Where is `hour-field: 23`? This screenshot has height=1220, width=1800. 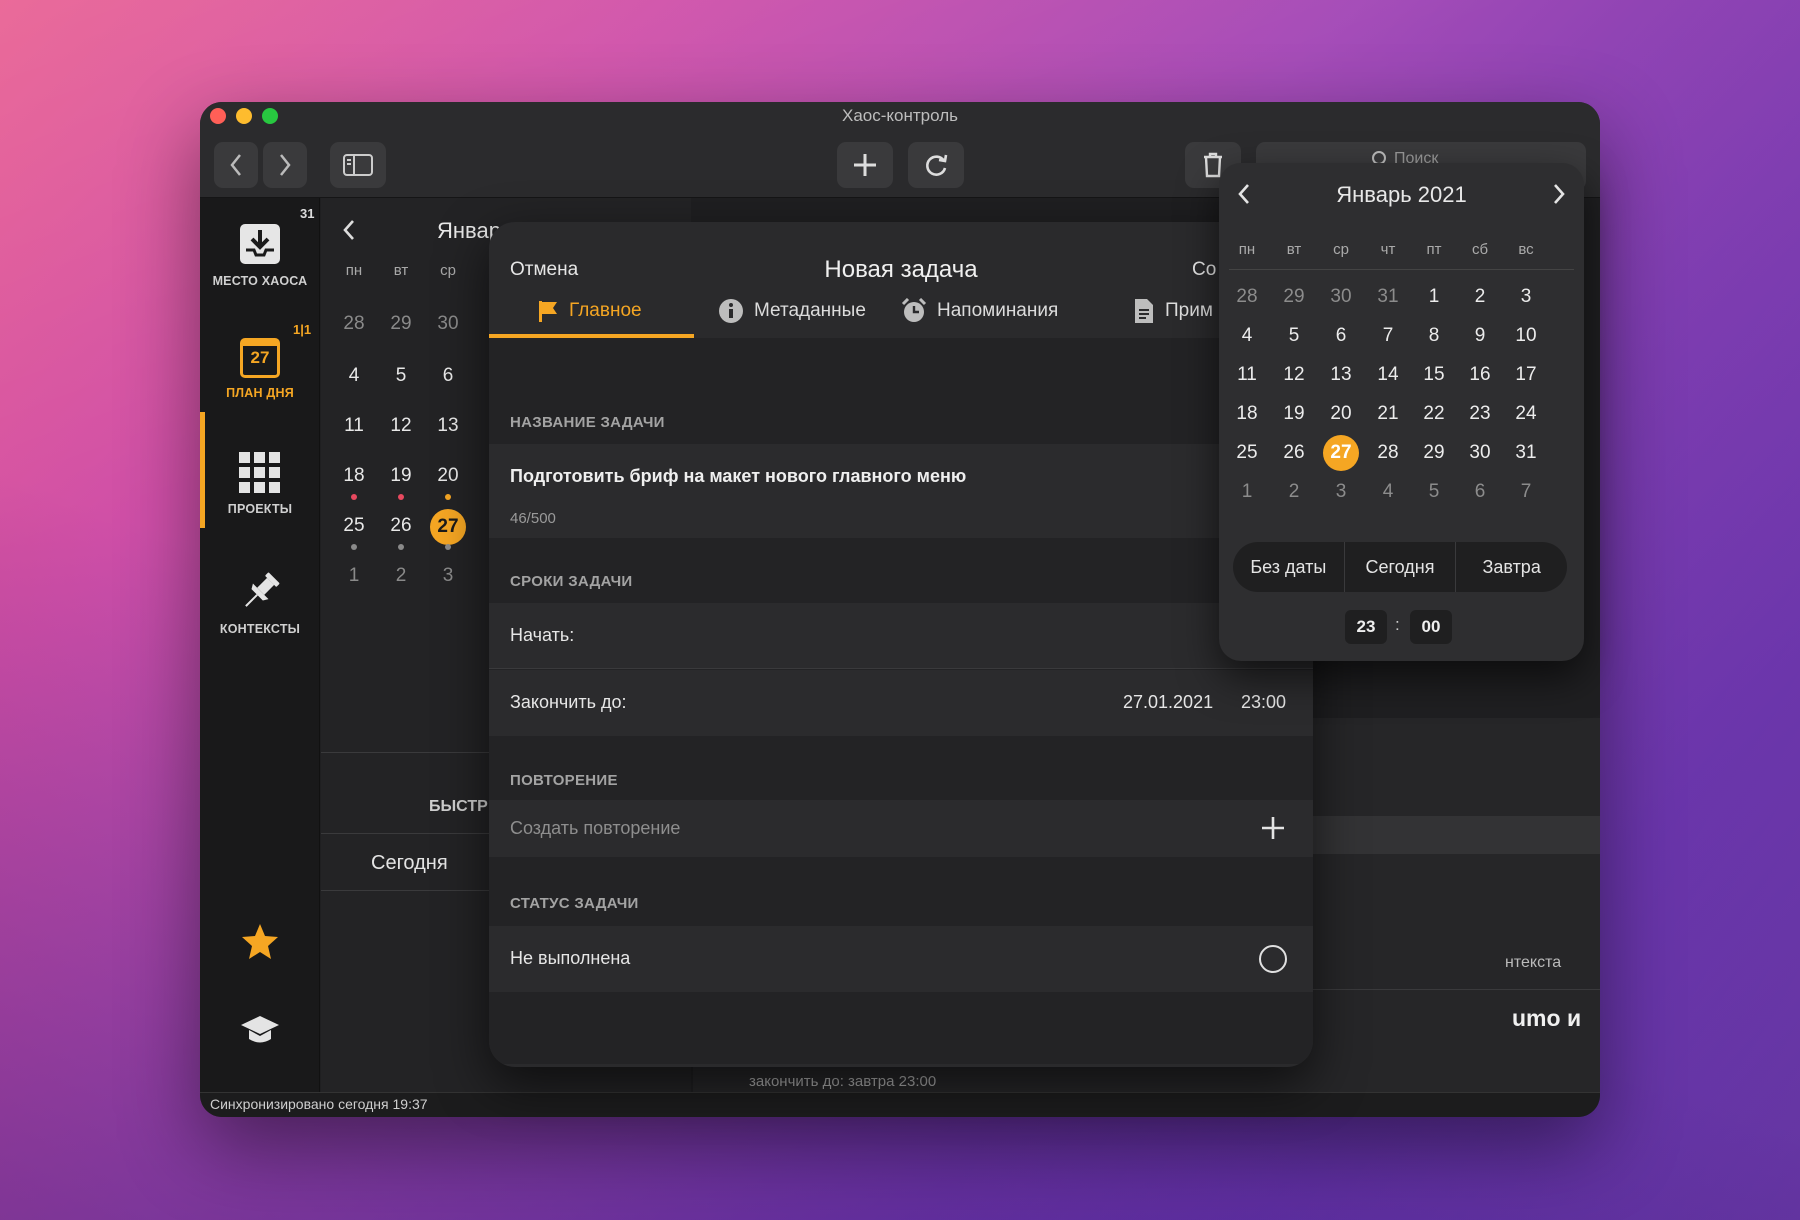 hour-field: 23 is located at coordinates (1366, 627).